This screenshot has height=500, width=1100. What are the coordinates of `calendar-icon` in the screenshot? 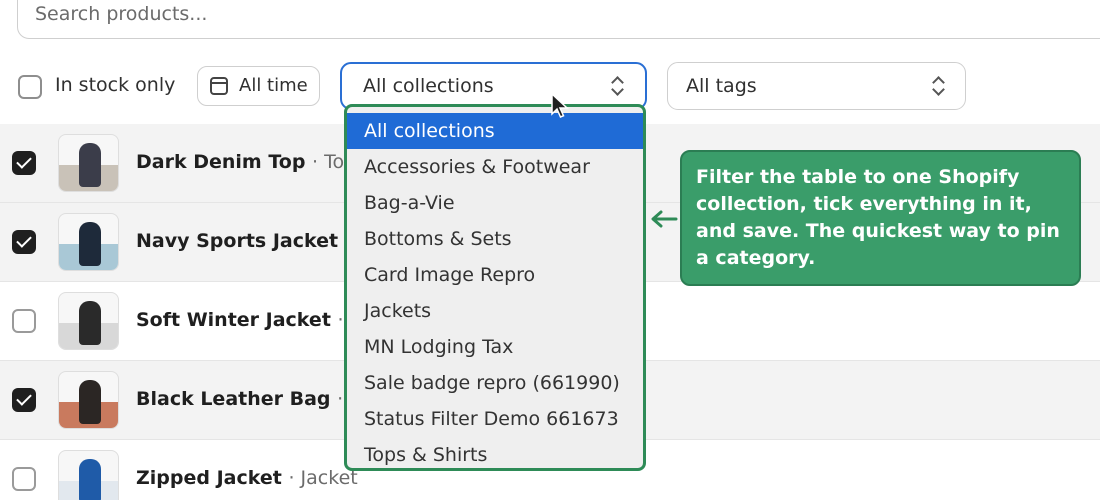 It's located at (219, 86).